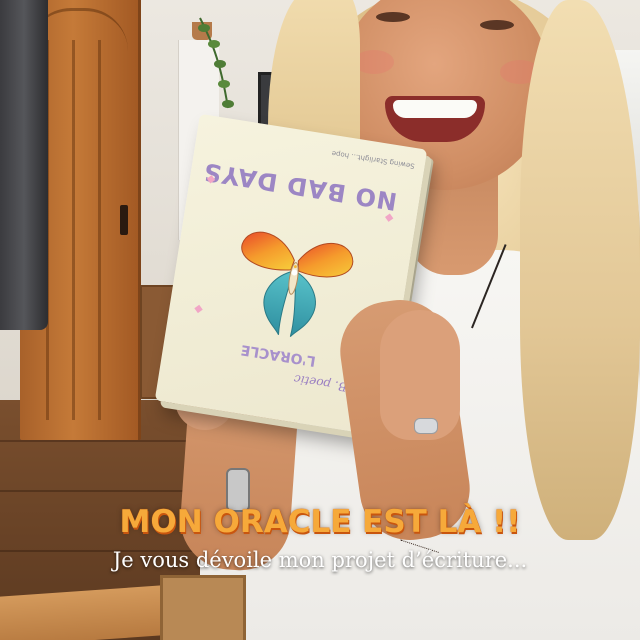  I want to click on hanging-plant, so click(216, 63).